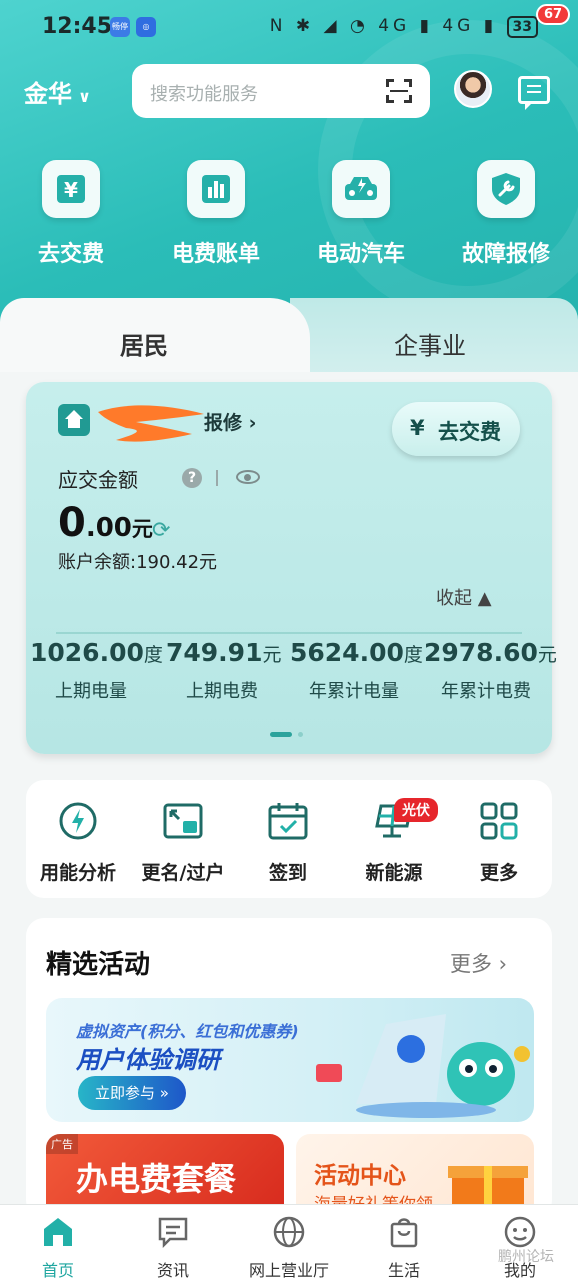 The height and width of the screenshot is (1280, 578). Describe the element at coordinates (534, 93) in the screenshot. I see `message-icon` at that location.